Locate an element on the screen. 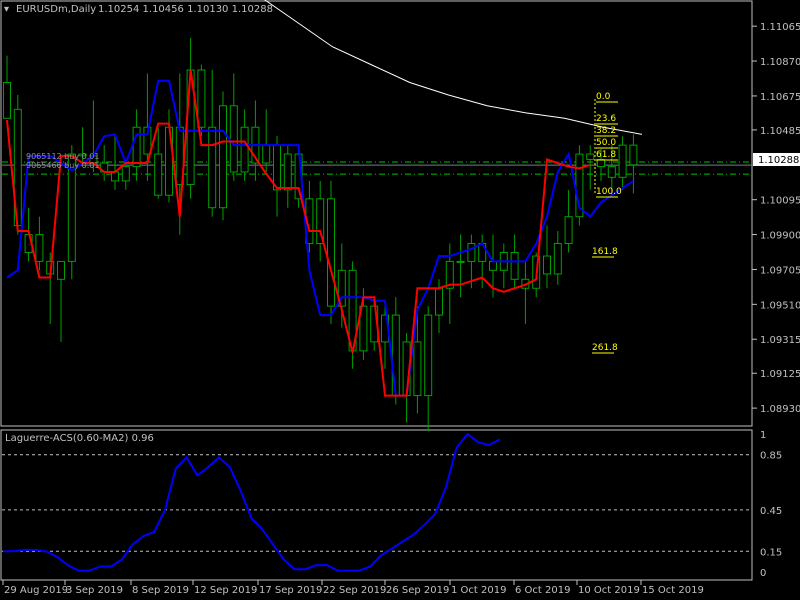  date-tick-label: 6 Oct 2019 is located at coordinates (542, 590).